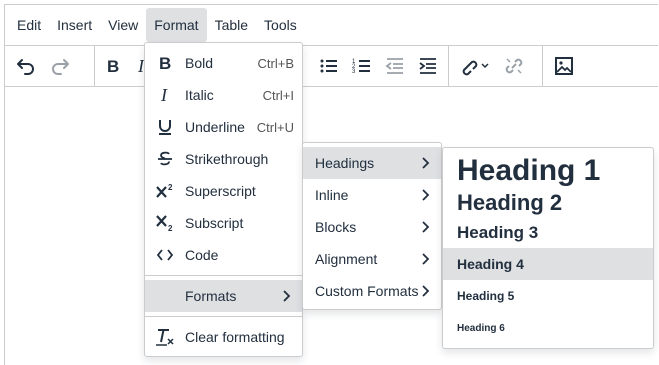  Describe the element at coordinates (202, 255) in the screenshot. I see `menu-item-label: Code` at that location.